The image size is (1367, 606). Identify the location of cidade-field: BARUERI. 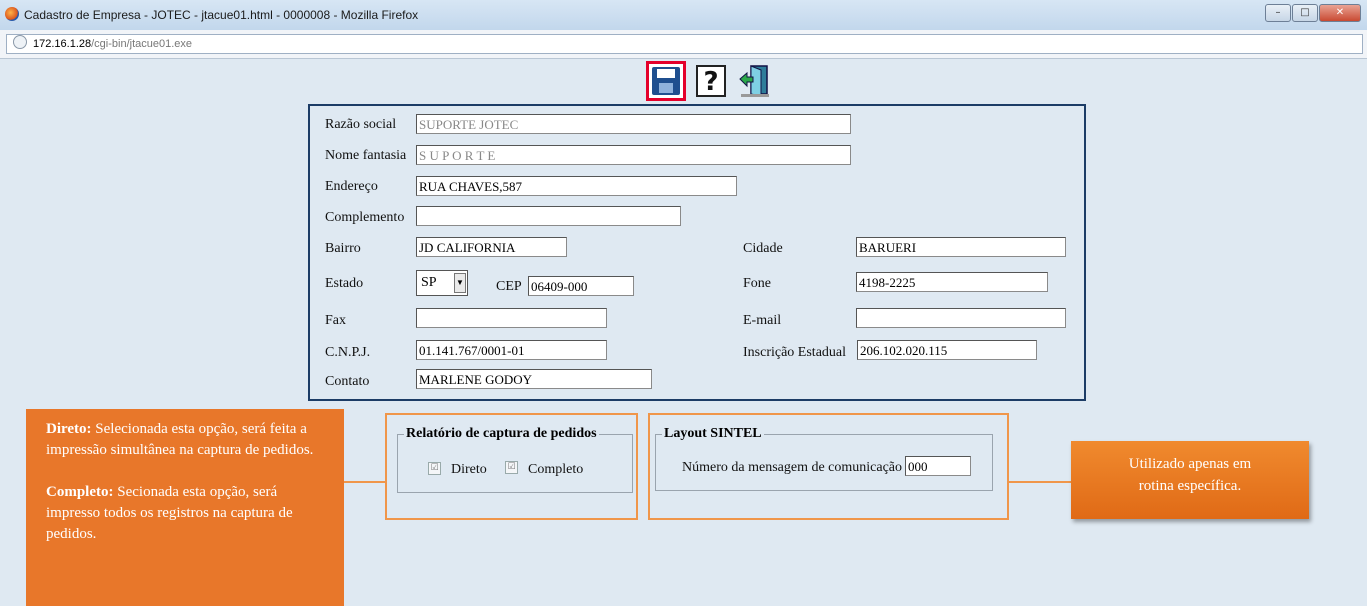
(961, 247).